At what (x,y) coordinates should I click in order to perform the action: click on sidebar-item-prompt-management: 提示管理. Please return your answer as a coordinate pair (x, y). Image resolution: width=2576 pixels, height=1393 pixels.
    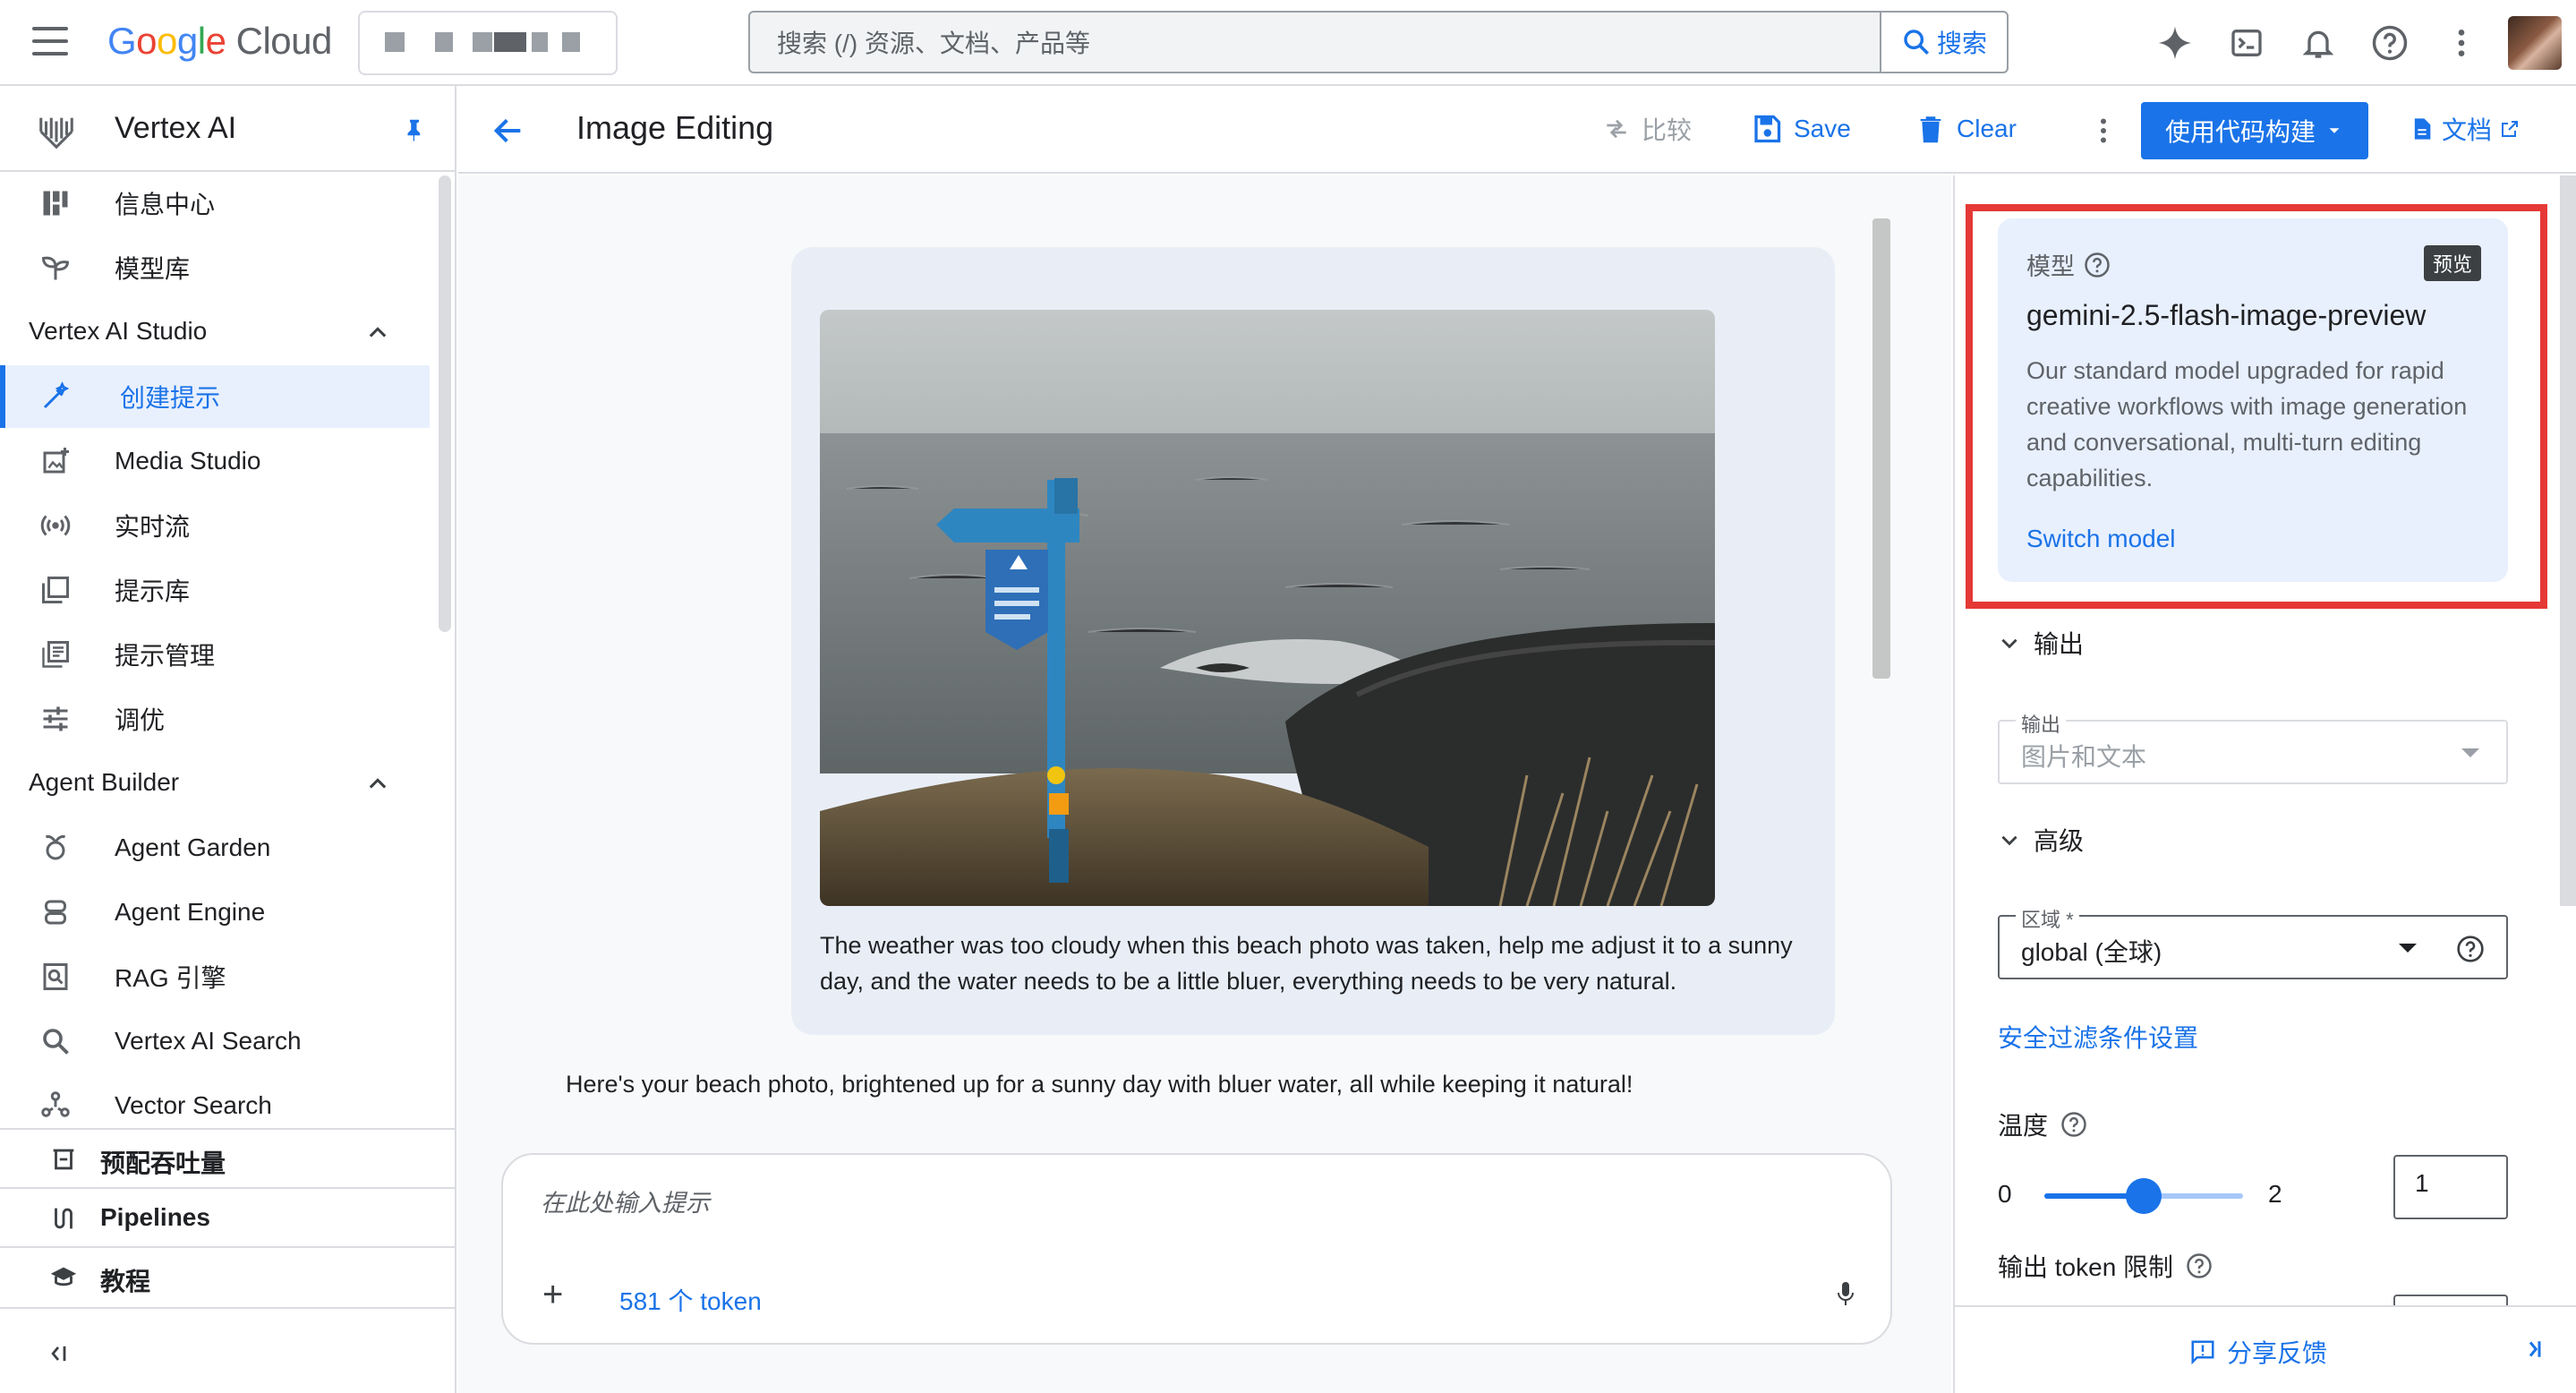
    Looking at the image, I should click on (215, 654).